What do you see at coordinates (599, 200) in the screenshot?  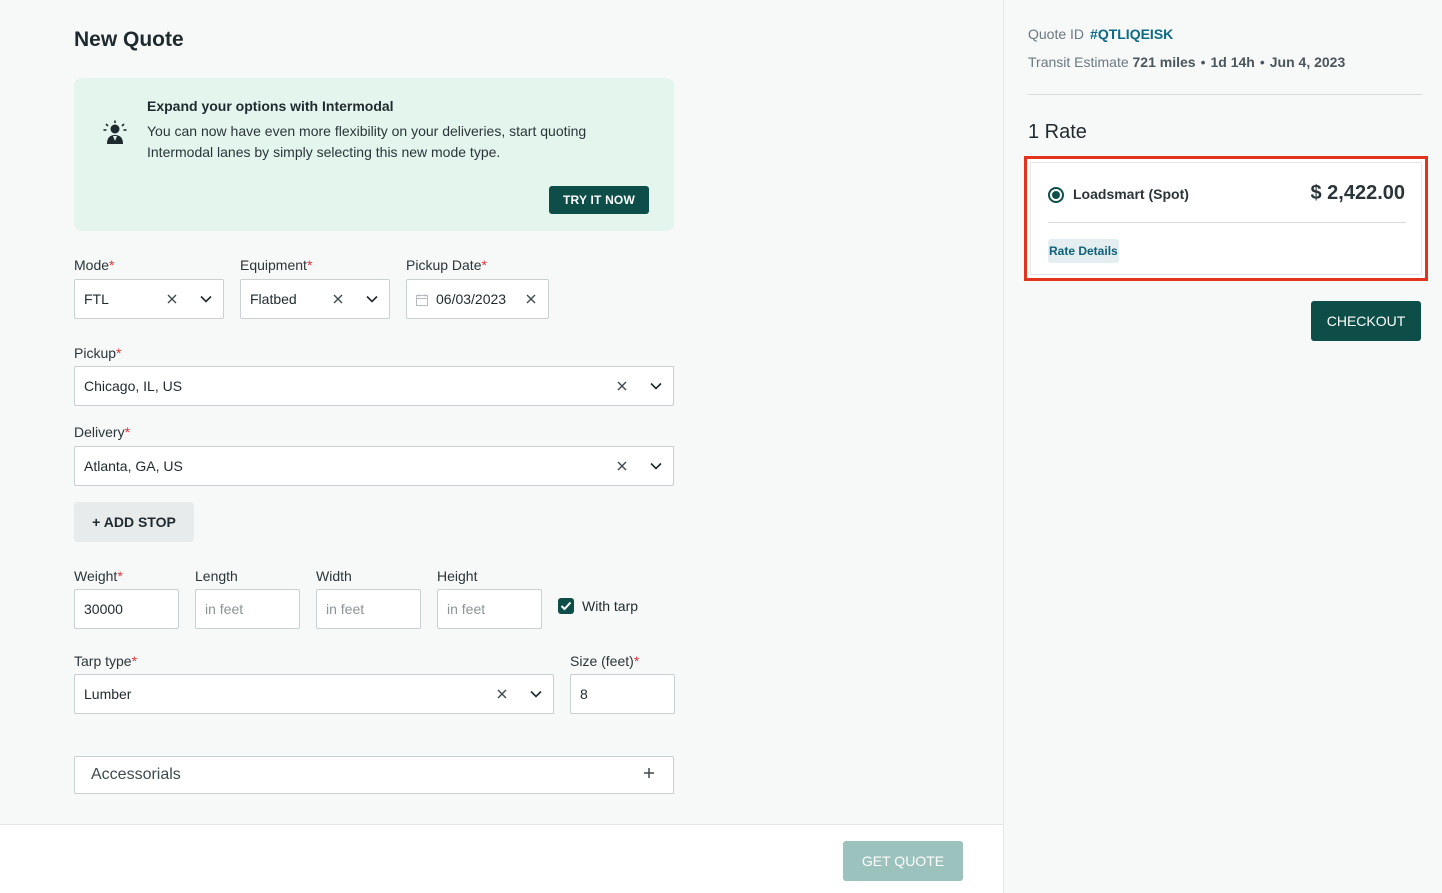 I see `try-it-now-button: TRY IT NOW` at bounding box center [599, 200].